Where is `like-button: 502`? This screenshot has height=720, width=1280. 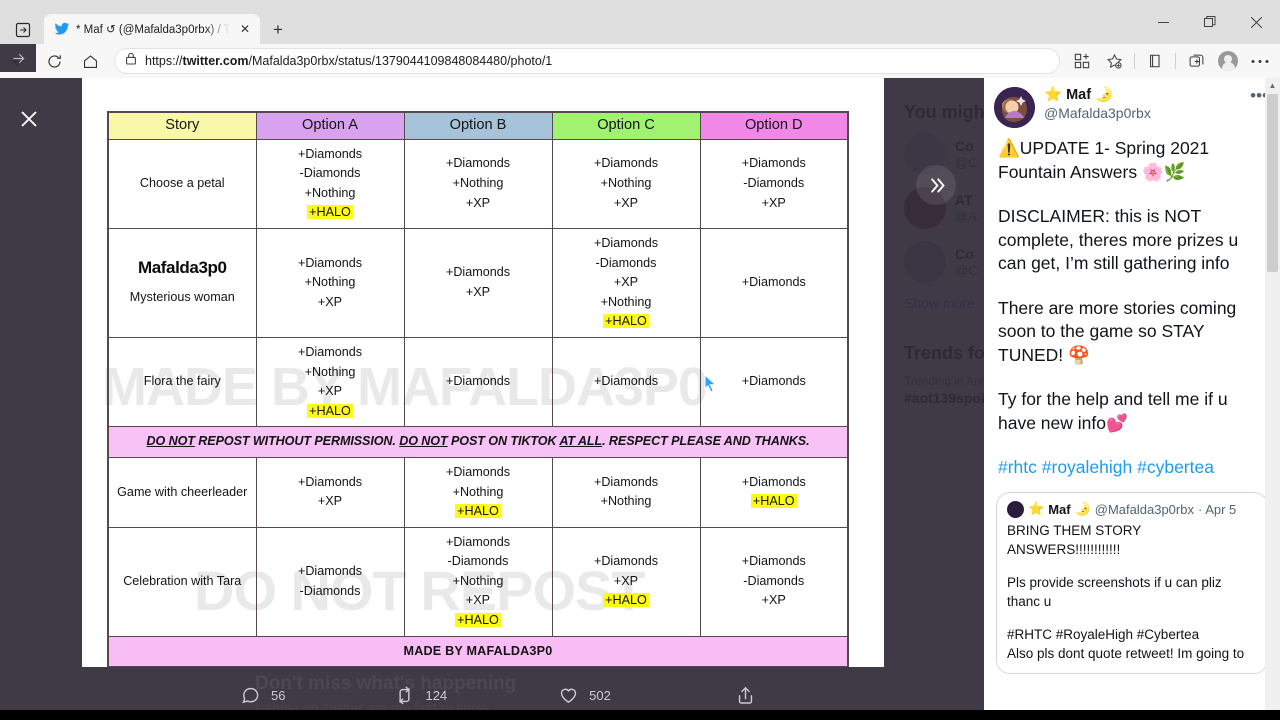
like-button: 502 is located at coordinates (585, 695).